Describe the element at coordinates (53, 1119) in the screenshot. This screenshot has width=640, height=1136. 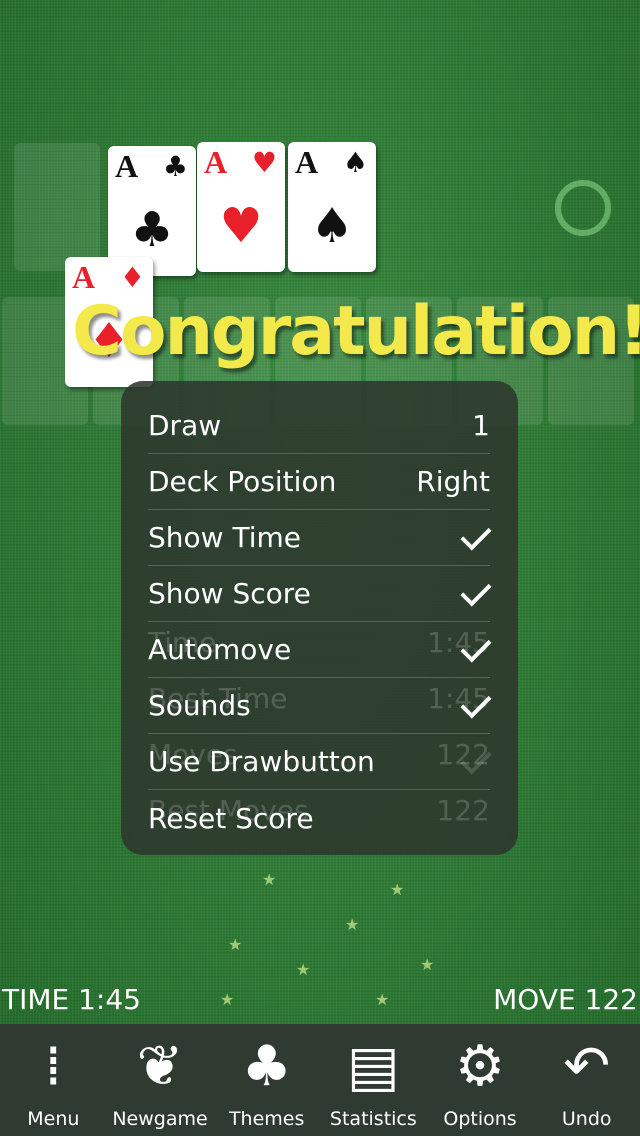
I see `button-label: Menu` at that location.